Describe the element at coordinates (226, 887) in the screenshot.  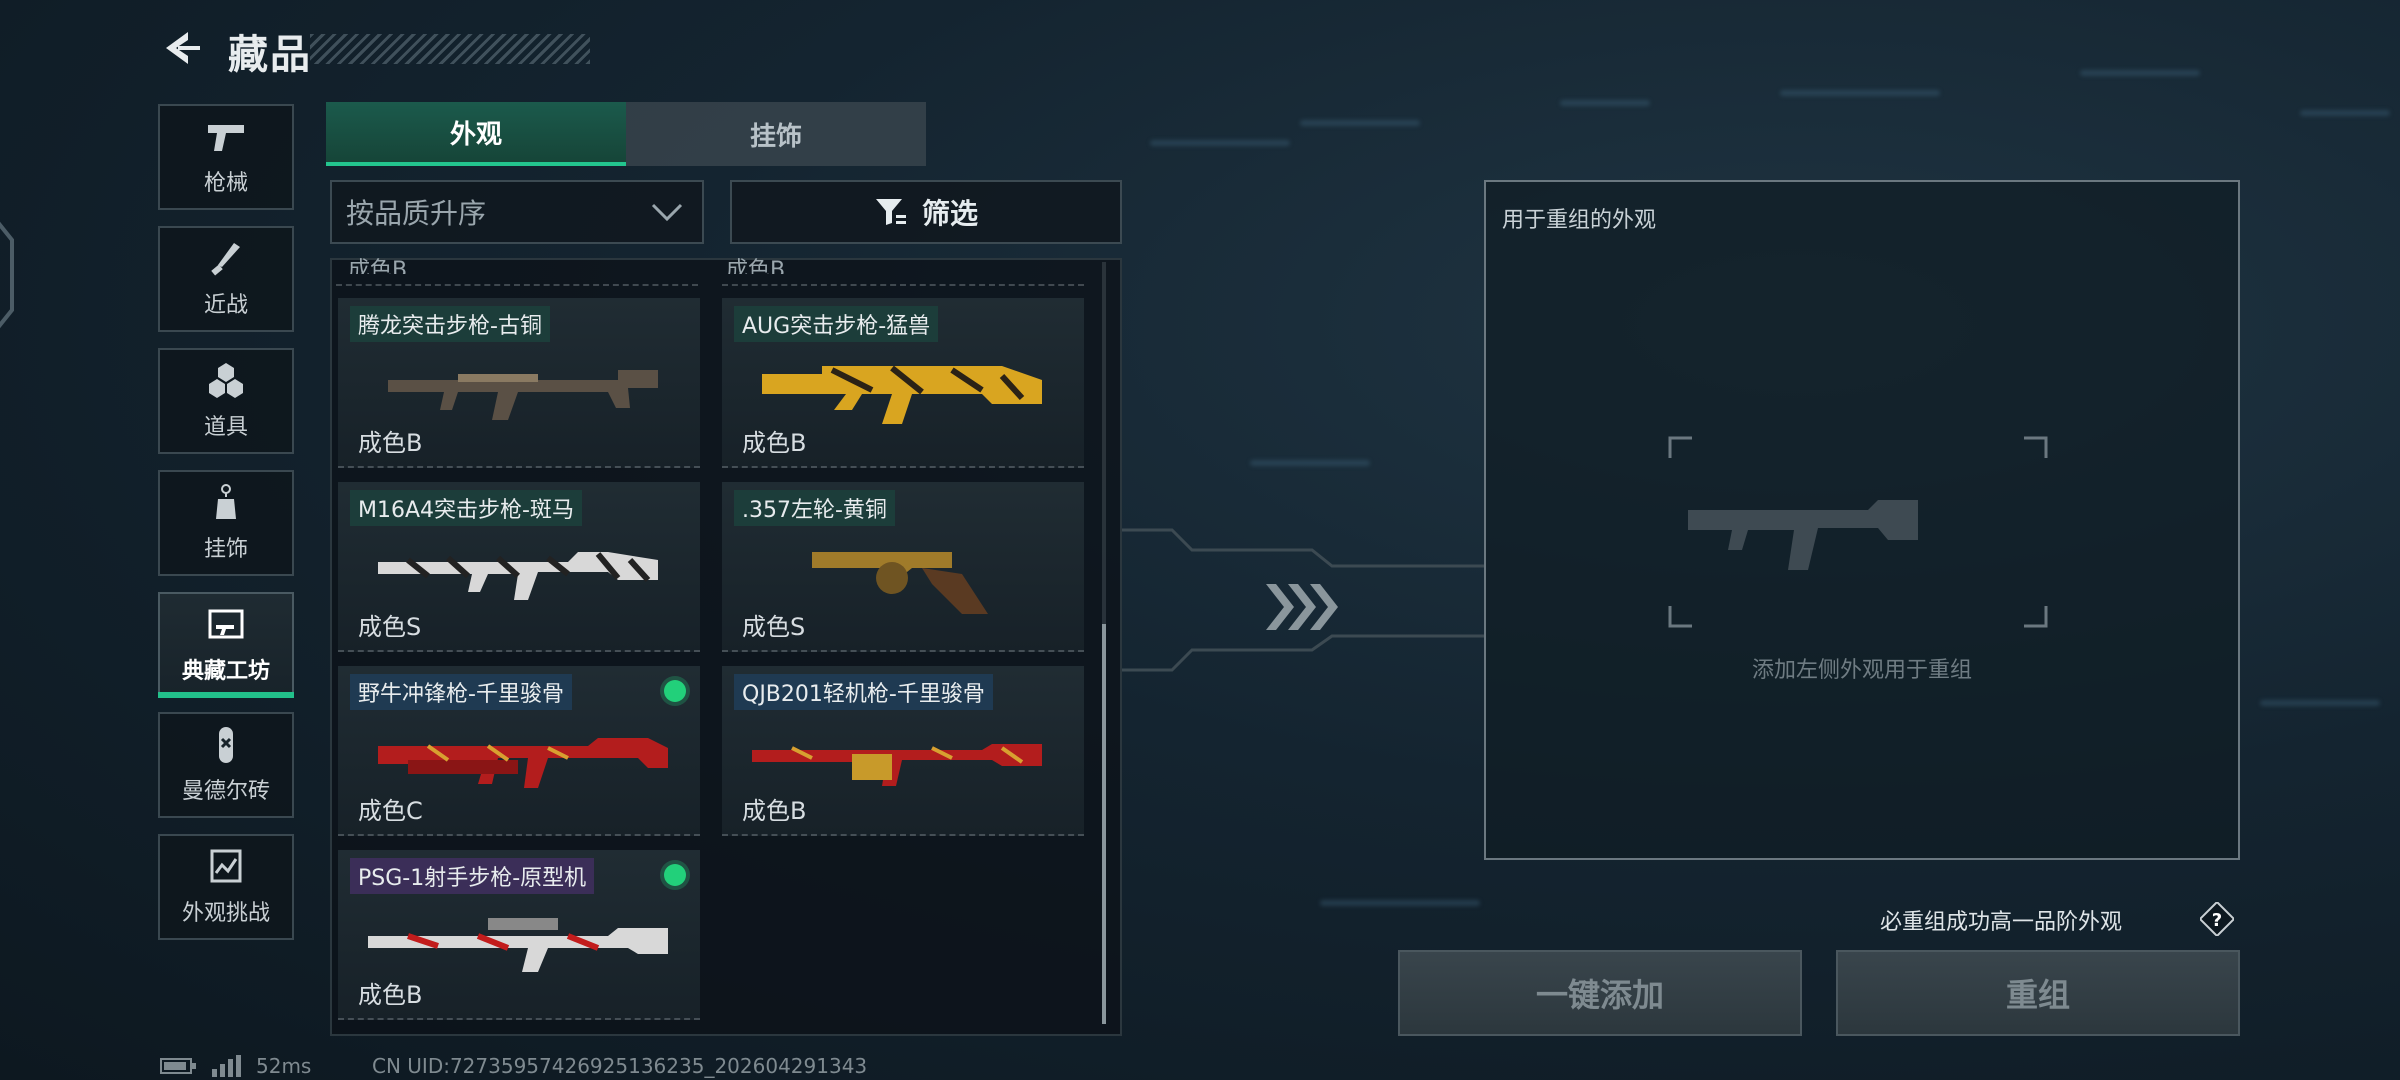
I see `nav-item-appearance-challenge: 外观挑战` at that location.